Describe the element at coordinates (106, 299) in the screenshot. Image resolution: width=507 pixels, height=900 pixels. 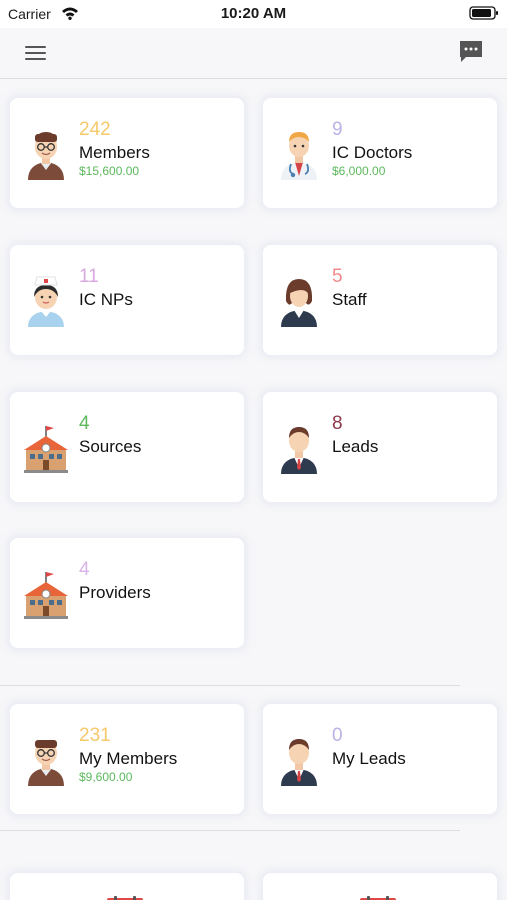
I see `ic-nps-title: IC NPs` at that location.